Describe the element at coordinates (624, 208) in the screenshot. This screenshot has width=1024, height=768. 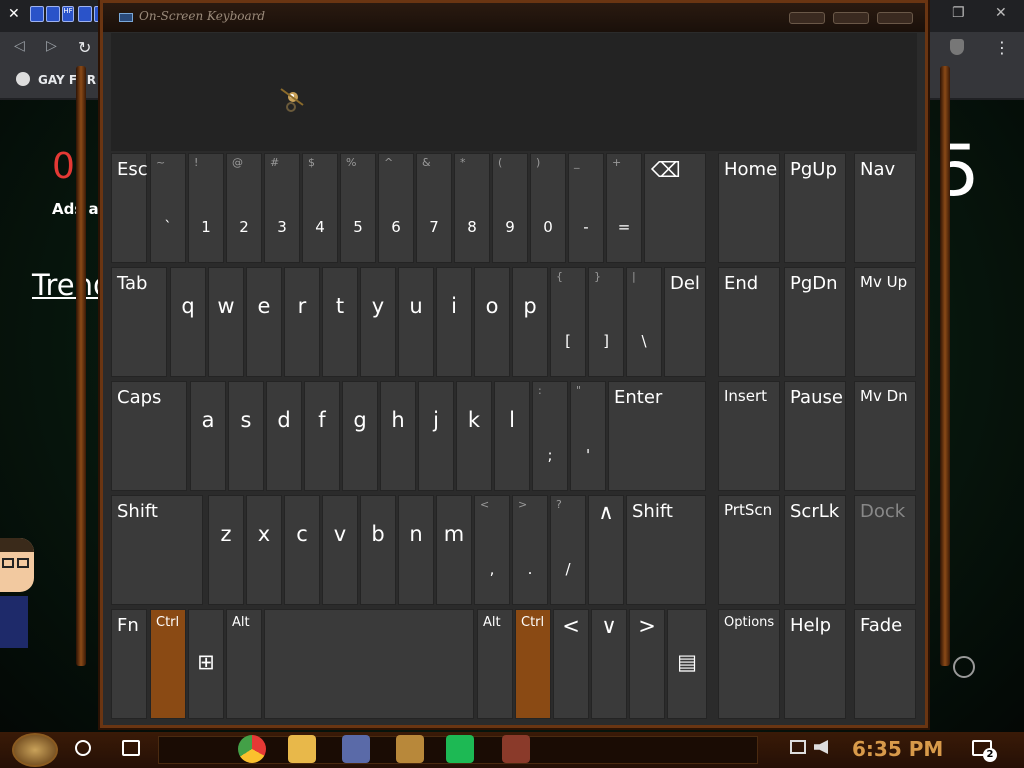
I see `key-symbol-13: + =` at that location.